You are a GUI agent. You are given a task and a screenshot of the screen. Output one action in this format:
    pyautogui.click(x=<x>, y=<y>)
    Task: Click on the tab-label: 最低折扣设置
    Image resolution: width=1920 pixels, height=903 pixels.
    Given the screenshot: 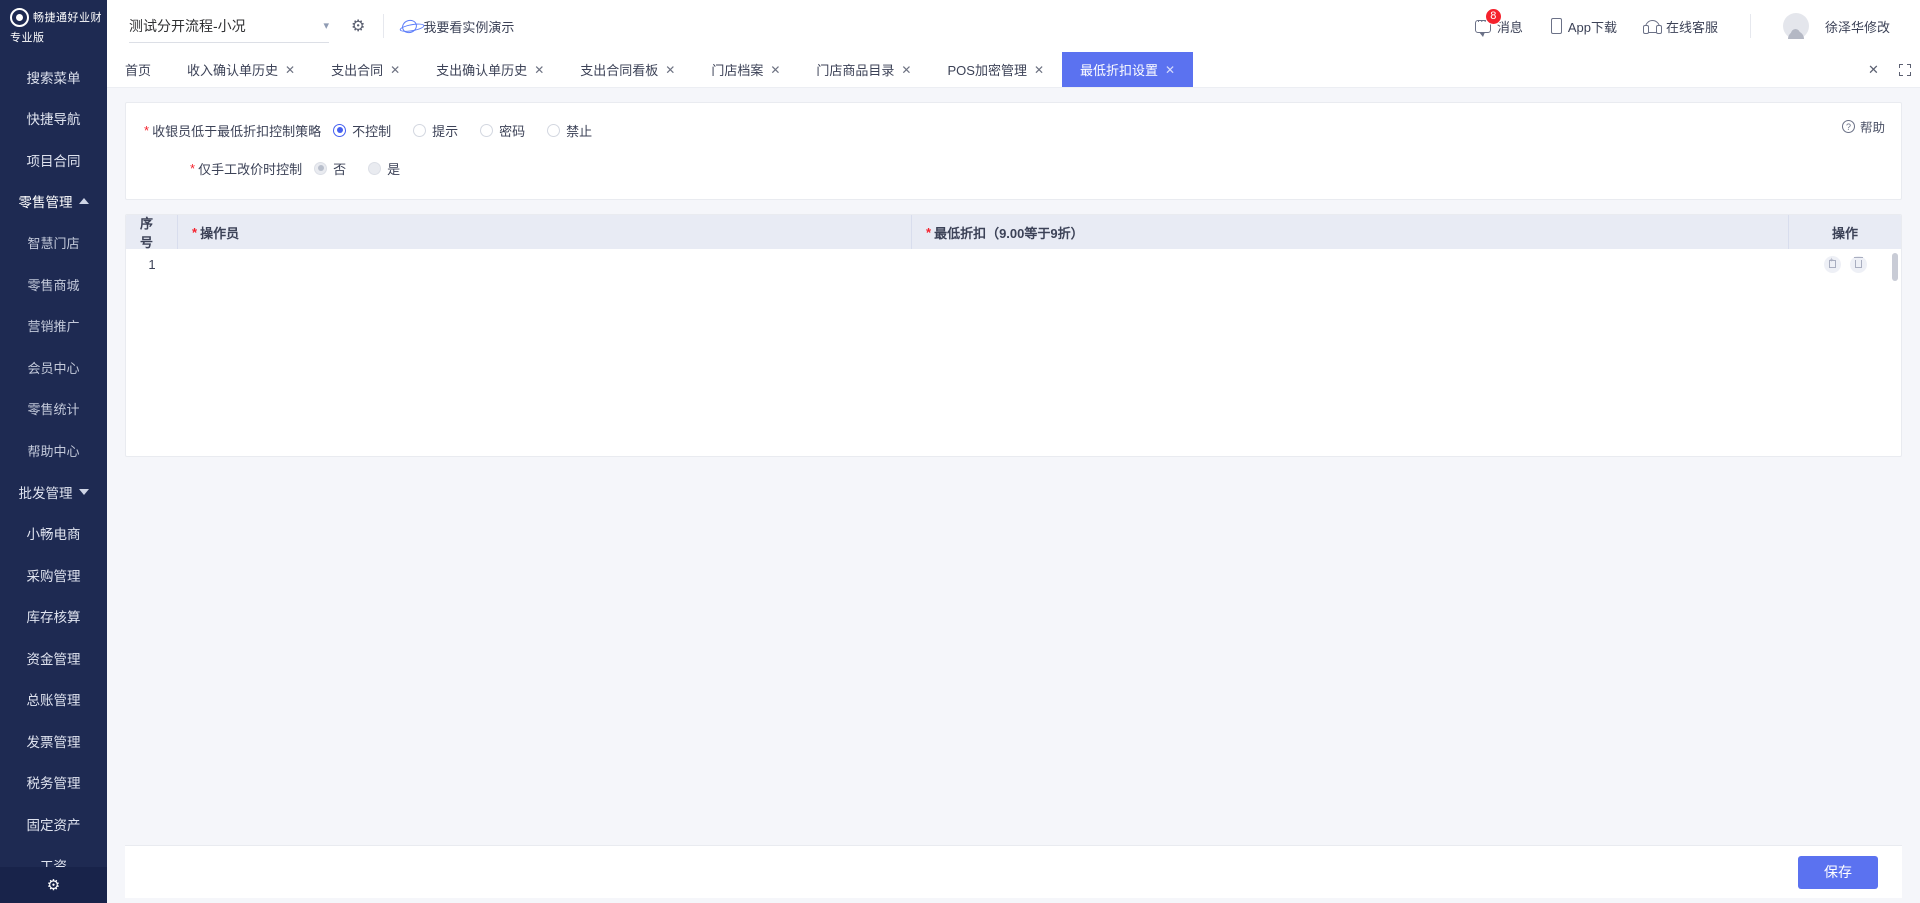 What is the action you would take?
    pyautogui.click(x=1119, y=70)
    